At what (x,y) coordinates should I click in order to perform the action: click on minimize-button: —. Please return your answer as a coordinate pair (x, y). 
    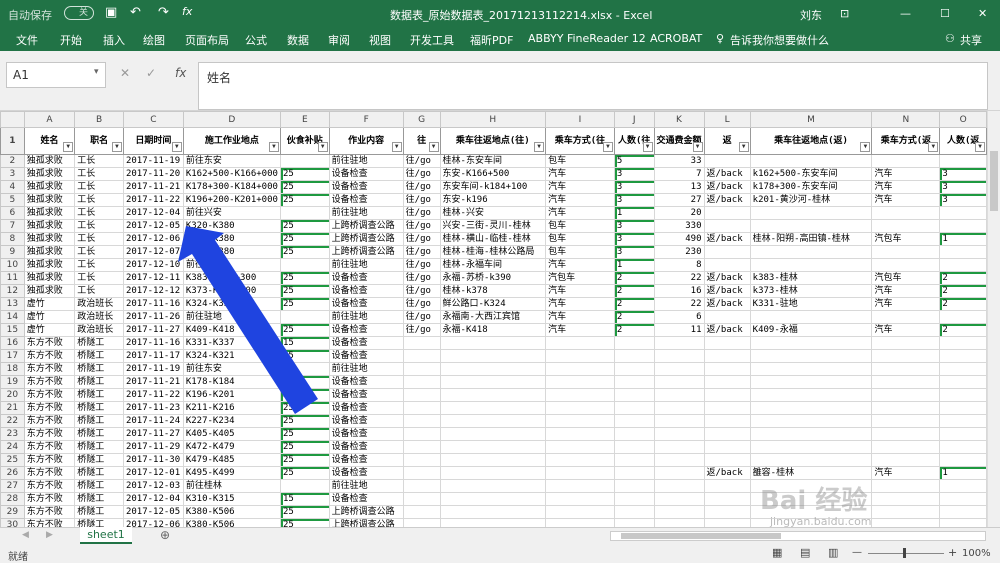
    Looking at the image, I should click on (905, 13).